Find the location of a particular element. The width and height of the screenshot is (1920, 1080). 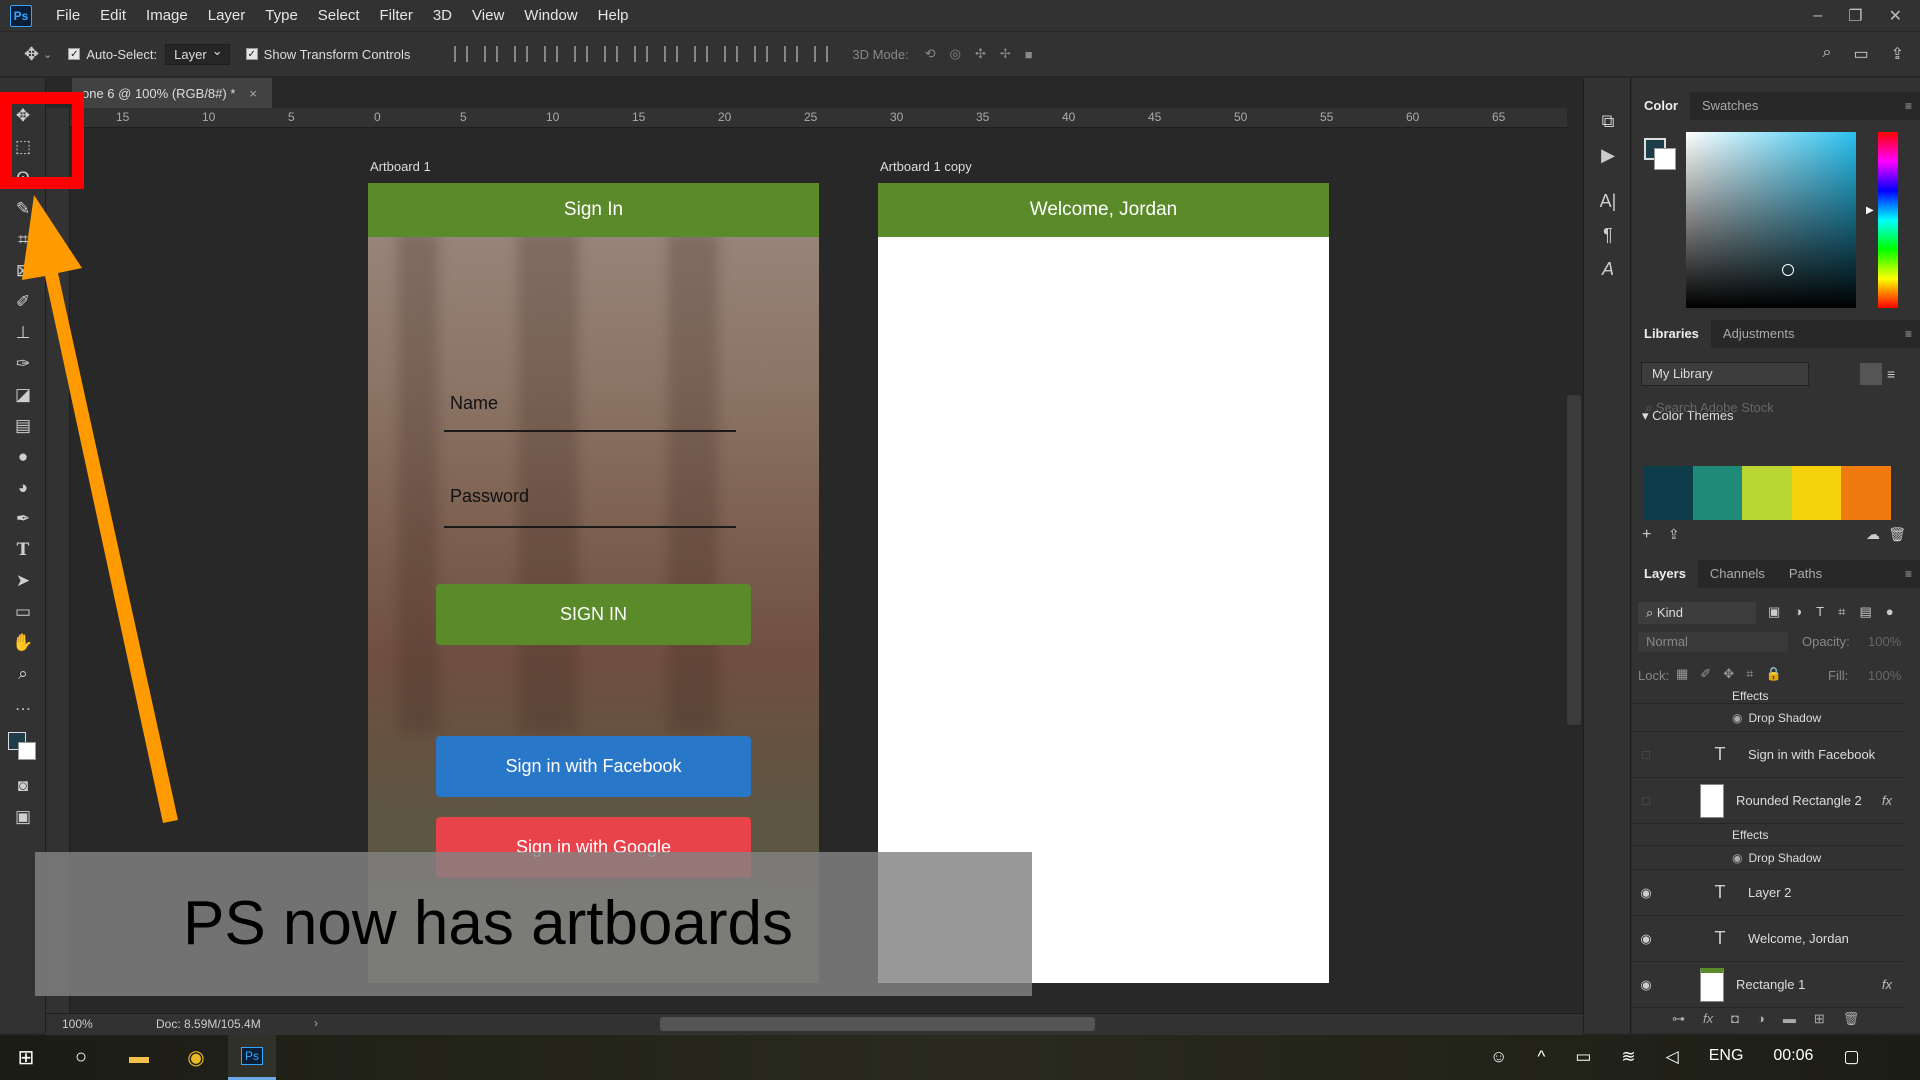

lock-all-icon: 🔒 is located at coordinates (1773, 674).